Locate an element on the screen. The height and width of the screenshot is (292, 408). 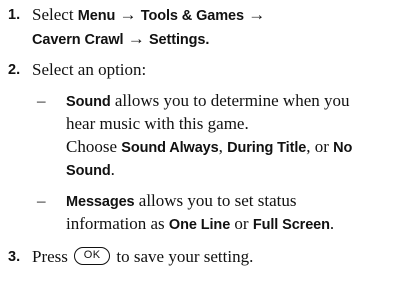
sound-desc-1: allows you to determine when you is located at coordinates (230, 100).